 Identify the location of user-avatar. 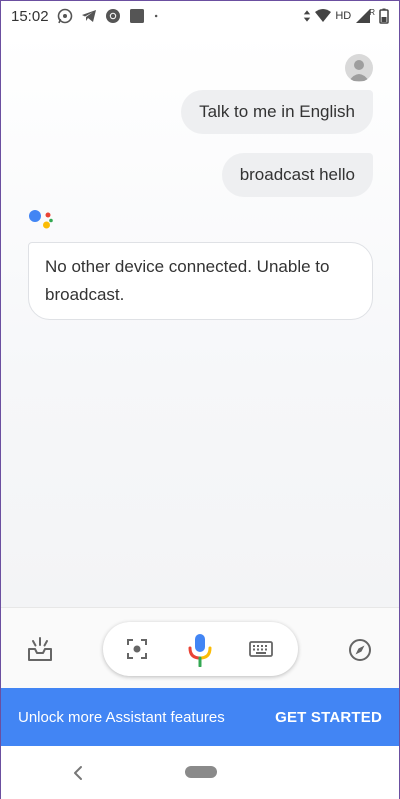
(359, 68).